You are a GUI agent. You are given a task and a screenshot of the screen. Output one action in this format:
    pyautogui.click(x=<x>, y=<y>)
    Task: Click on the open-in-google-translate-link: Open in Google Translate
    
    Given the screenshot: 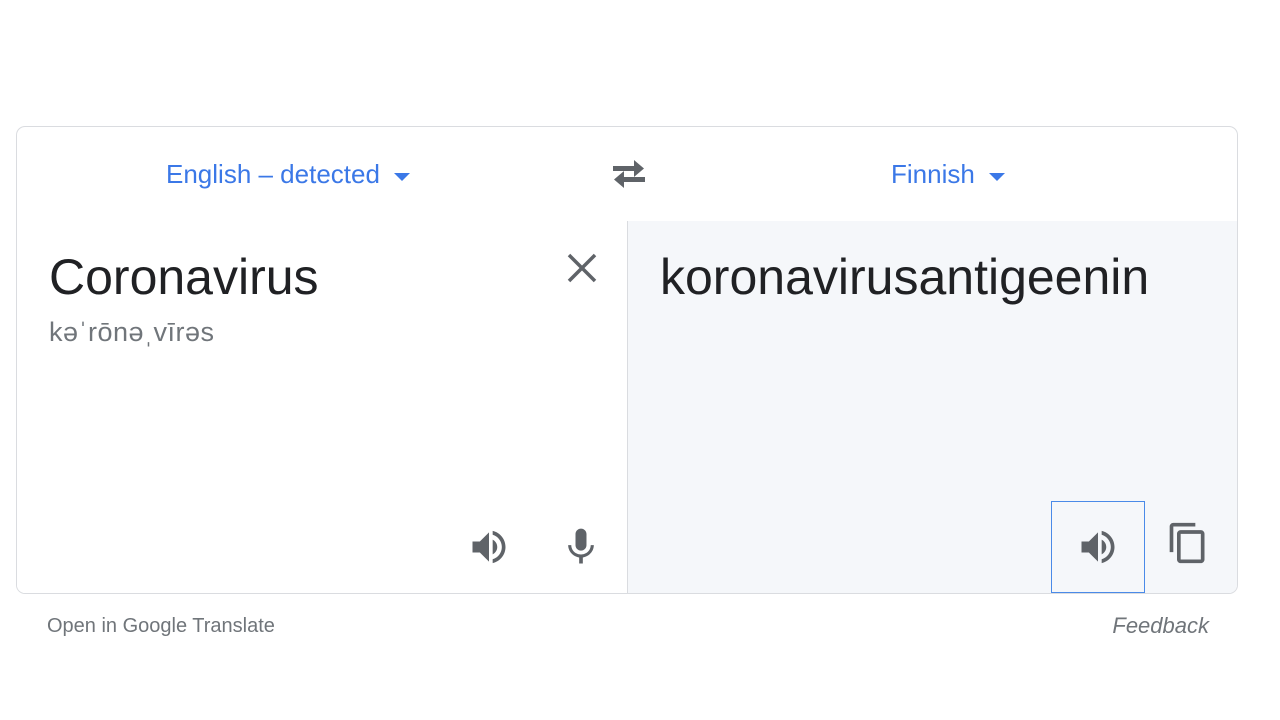 What is the action you would take?
    pyautogui.click(x=161, y=626)
    